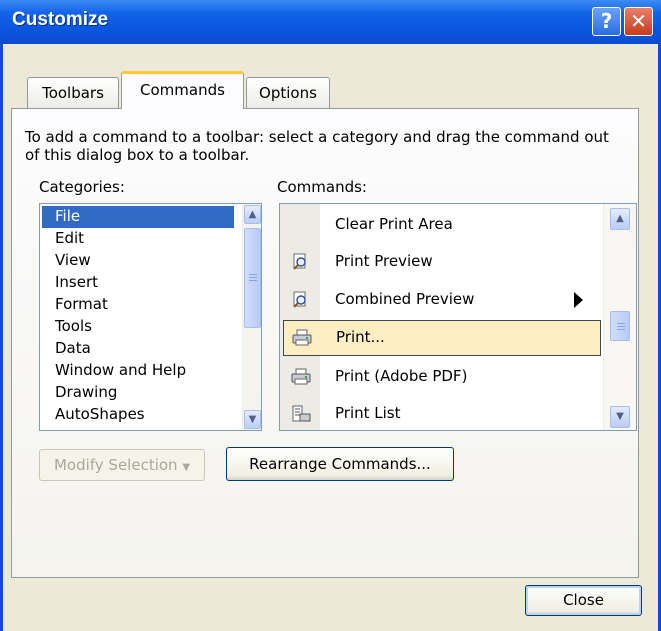 The image size is (661, 631). Describe the element at coordinates (138, 327) in the screenshot. I see `list-item: Tools` at that location.